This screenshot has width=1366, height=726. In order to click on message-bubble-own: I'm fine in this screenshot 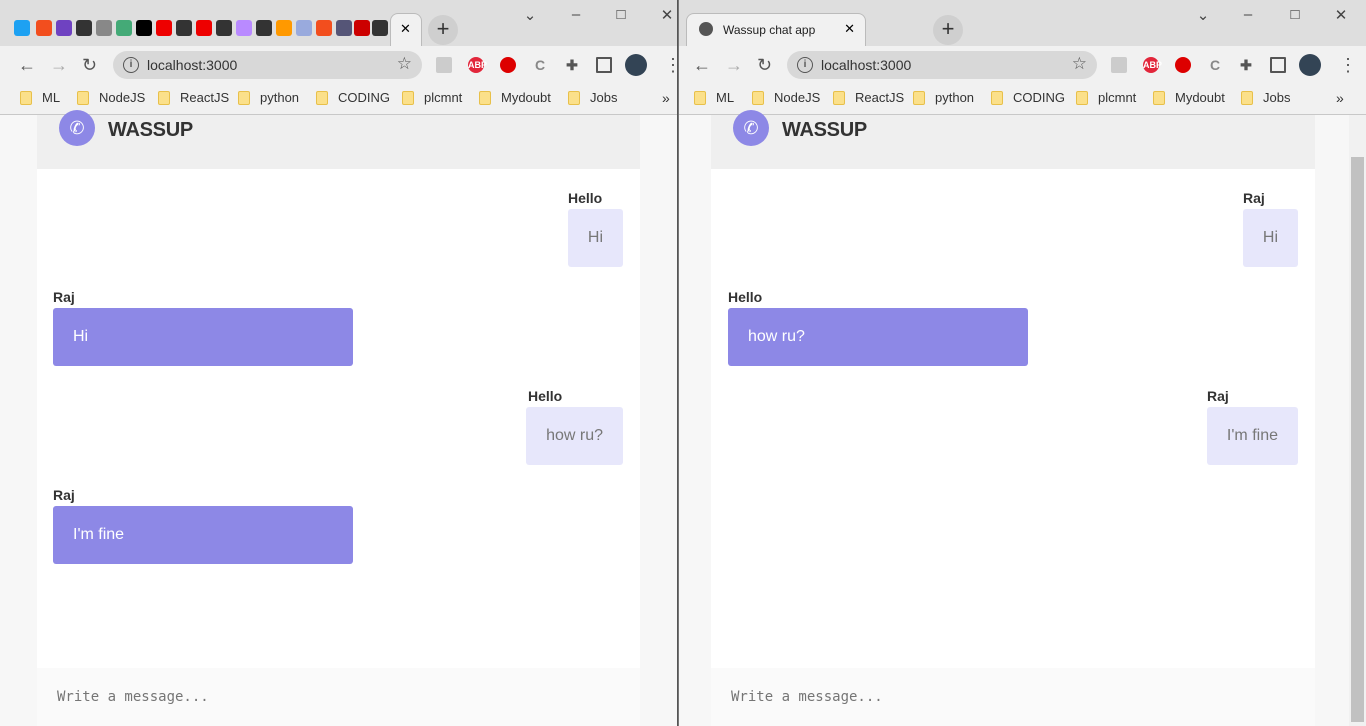, I will do `click(1252, 436)`.